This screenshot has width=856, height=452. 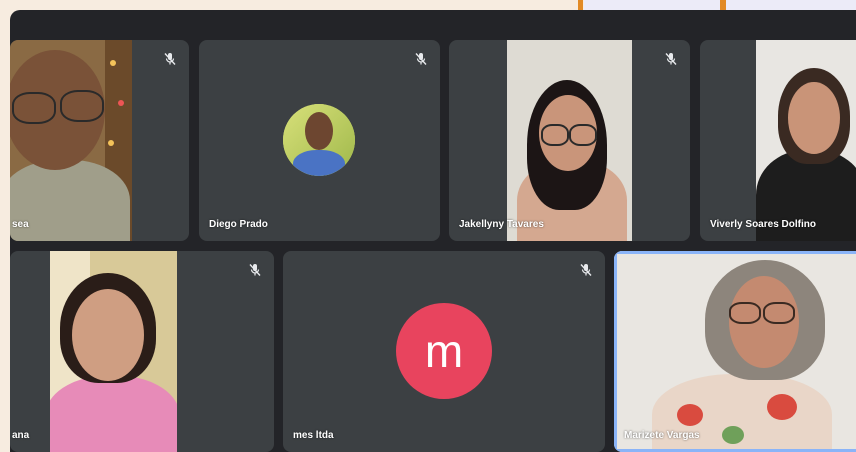 What do you see at coordinates (501, 224) in the screenshot?
I see `participant-name: Jakellyny Tavares` at bounding box center [501, 224].